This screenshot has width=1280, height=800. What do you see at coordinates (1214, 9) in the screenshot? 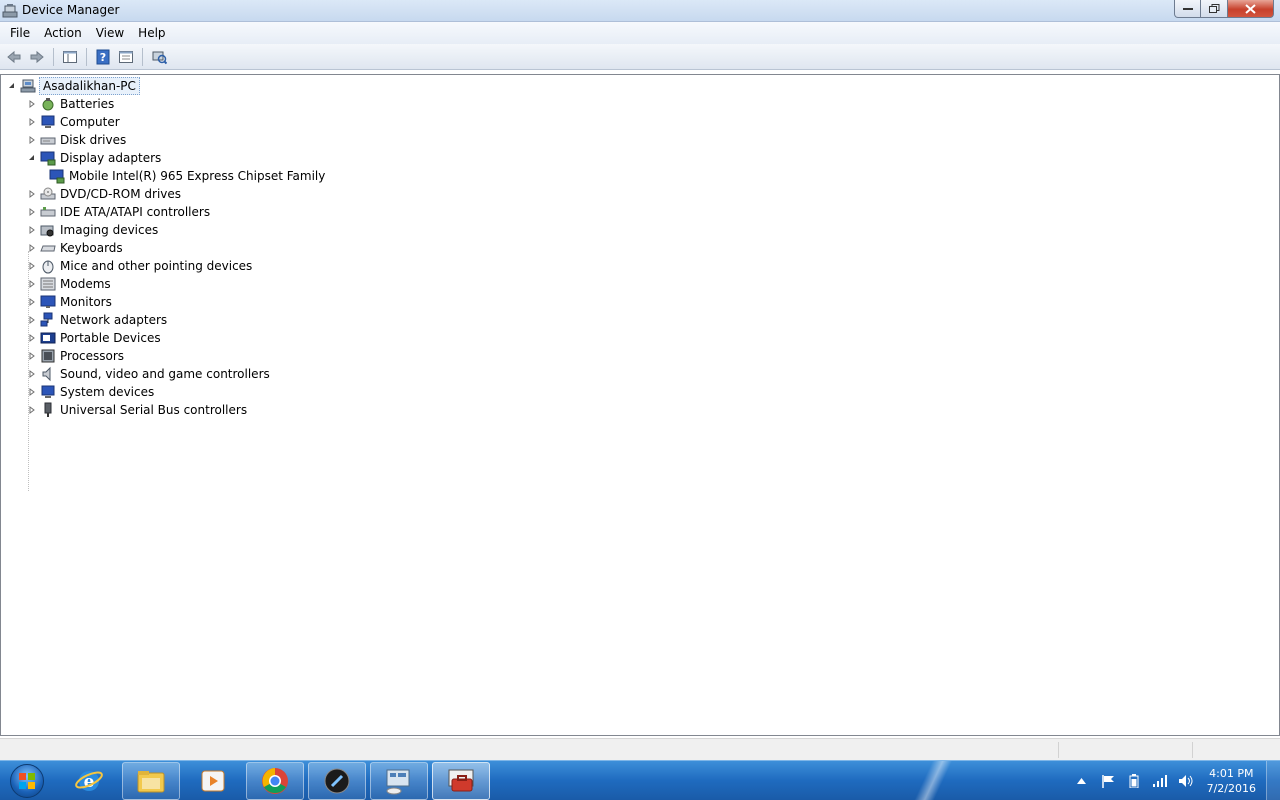
I see `restore-button` at bounding box center [1214, 9].